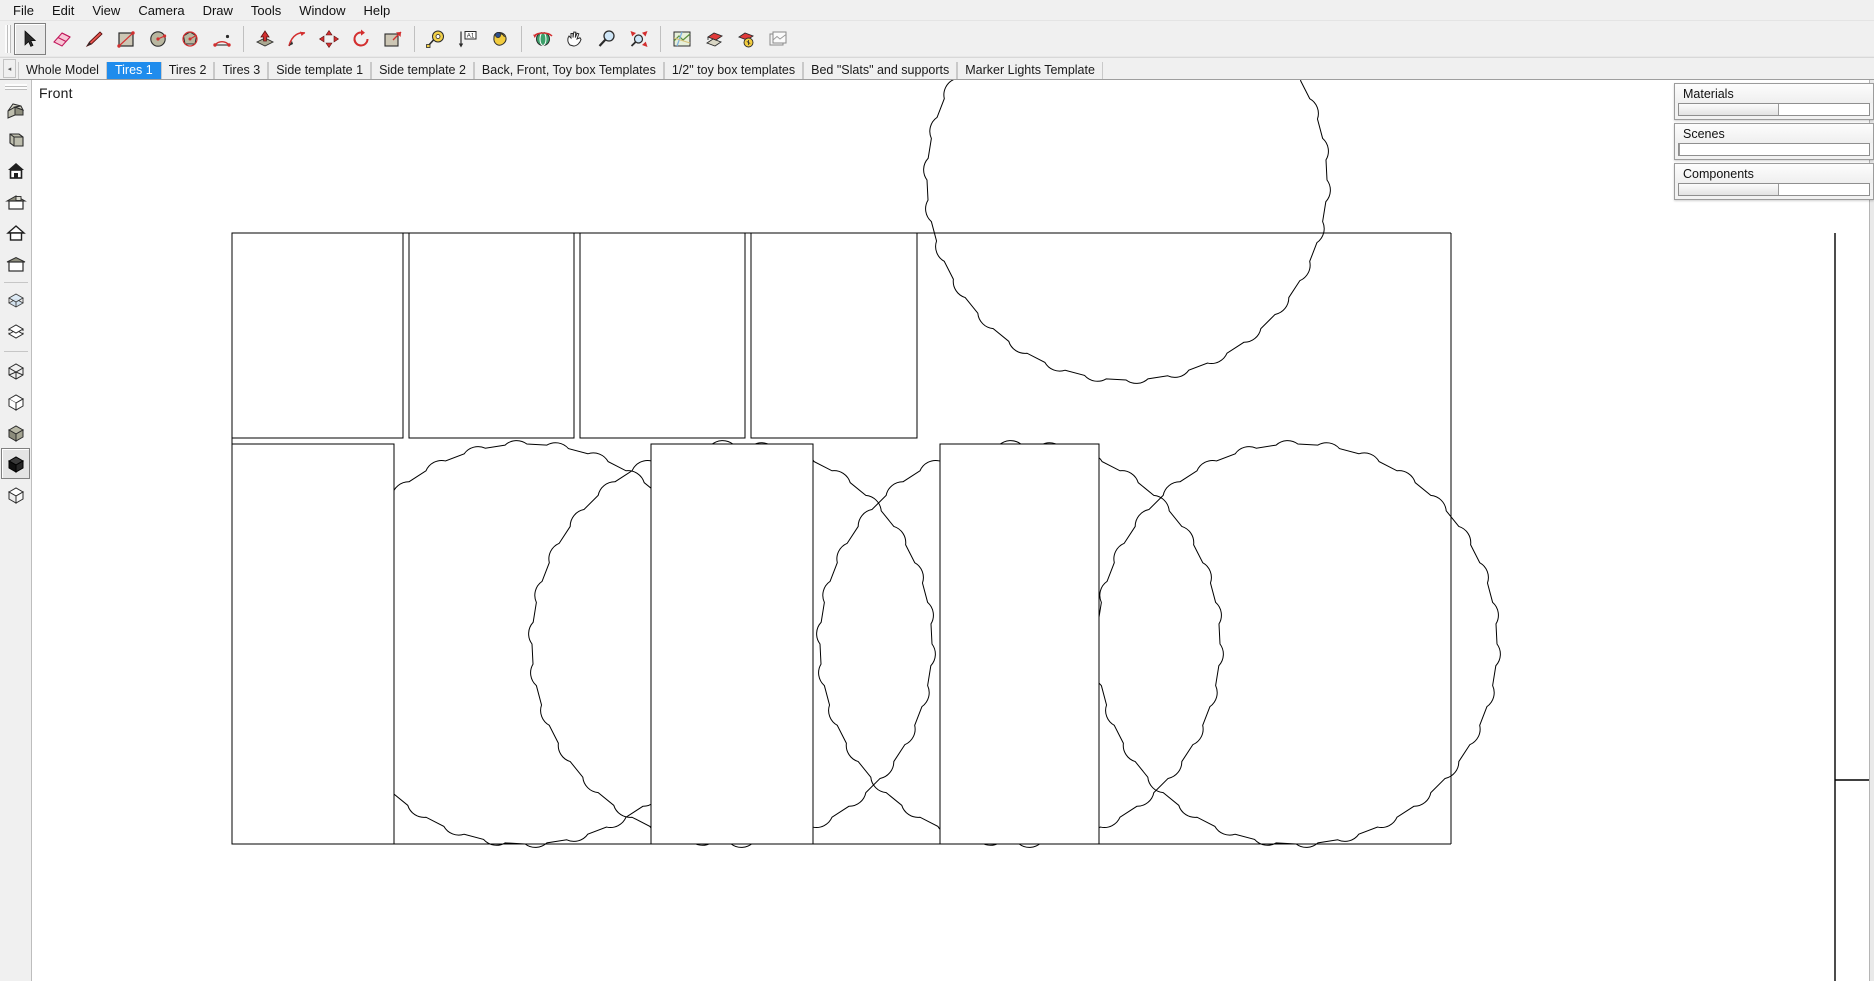 This screenshot has height=1002, width=1874. What do you see at coordinates (15, 170) in the screenshot?
I see `front-view-icon` at bounding box center [15, 170].